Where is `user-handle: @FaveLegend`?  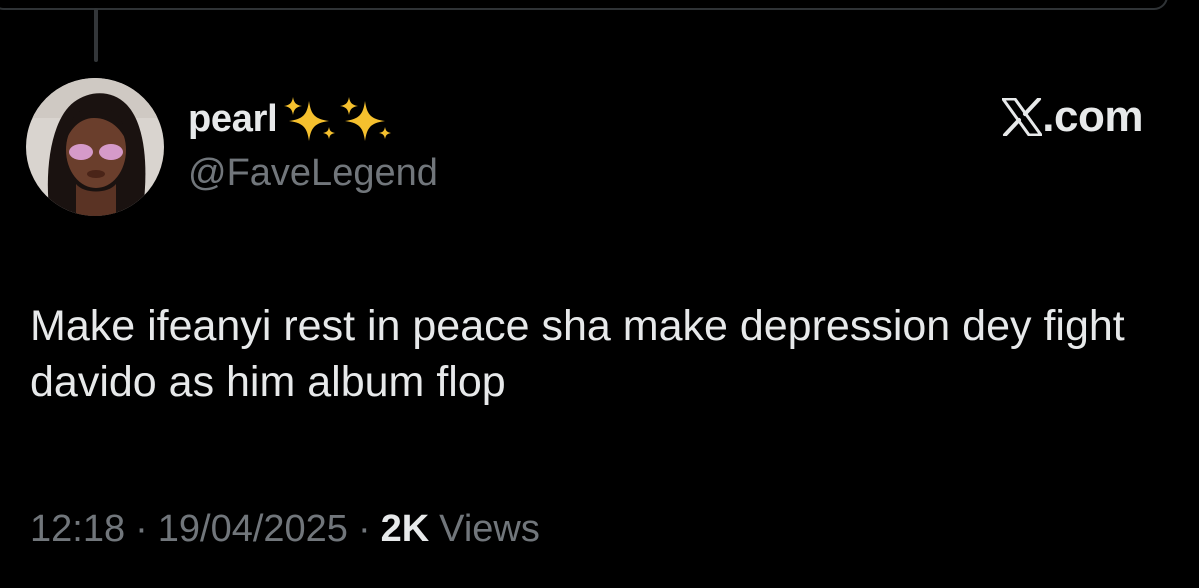 user-handle: @FaveLegend is located at coordinates (313, 173).